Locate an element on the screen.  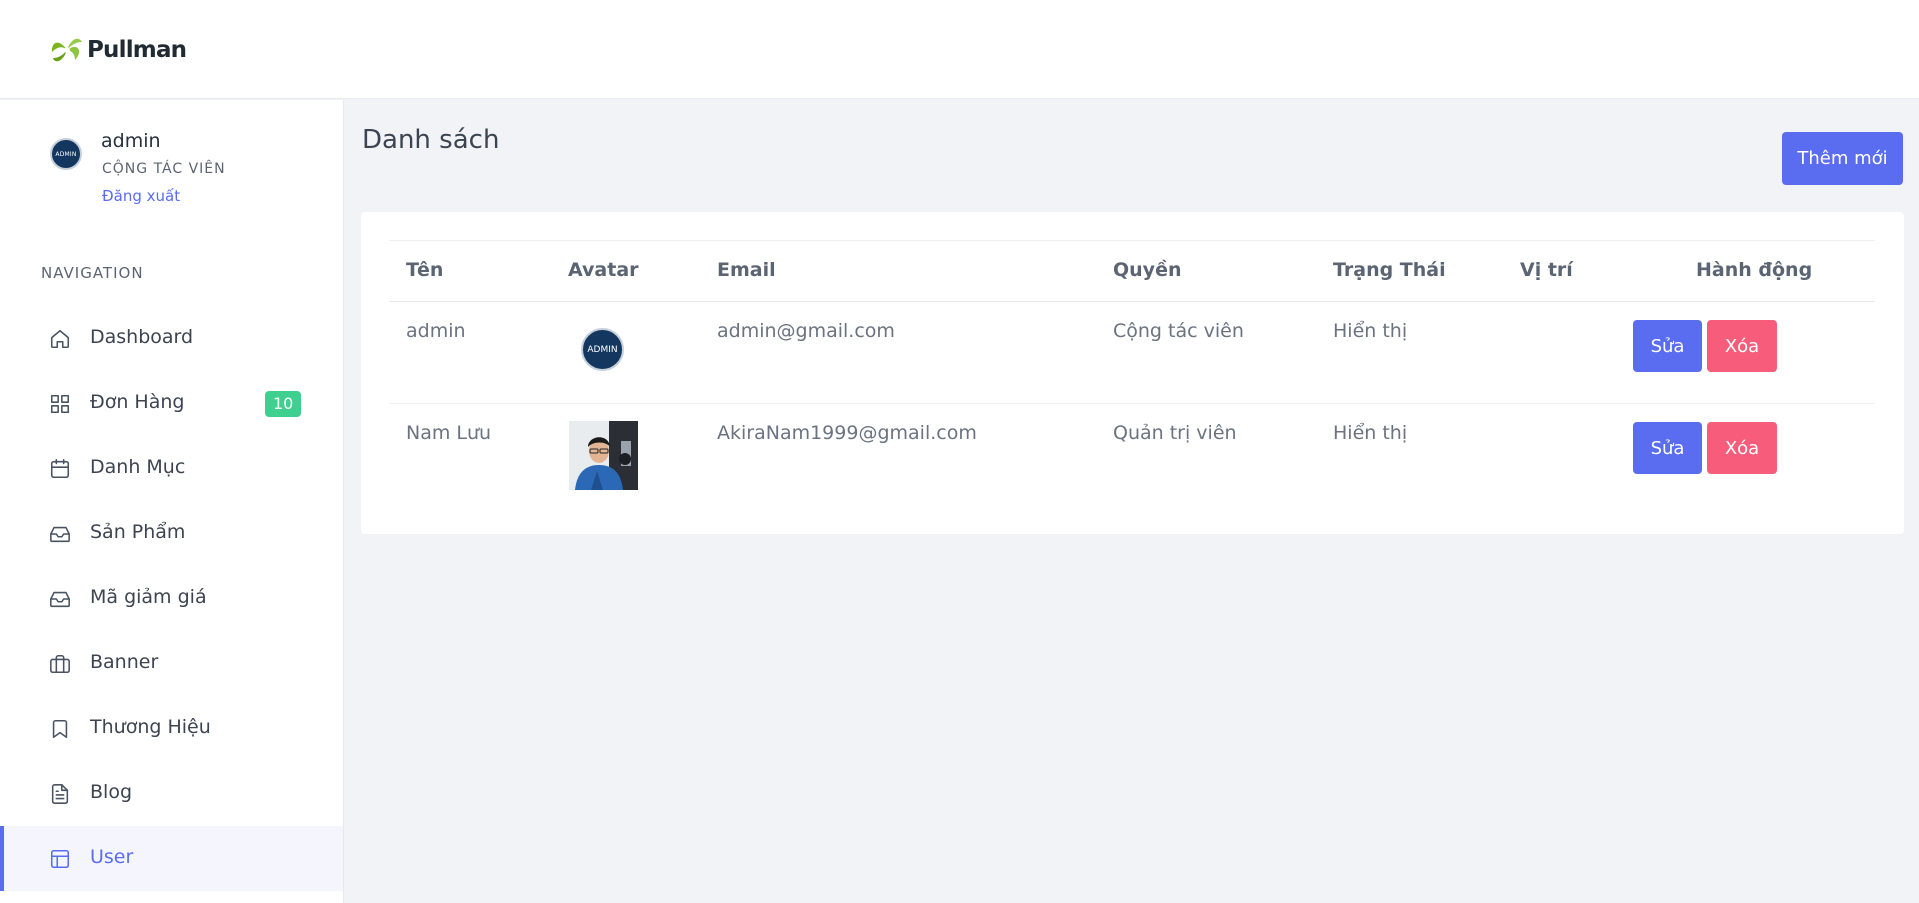
grid-icon is located at coordinates (60, 404).